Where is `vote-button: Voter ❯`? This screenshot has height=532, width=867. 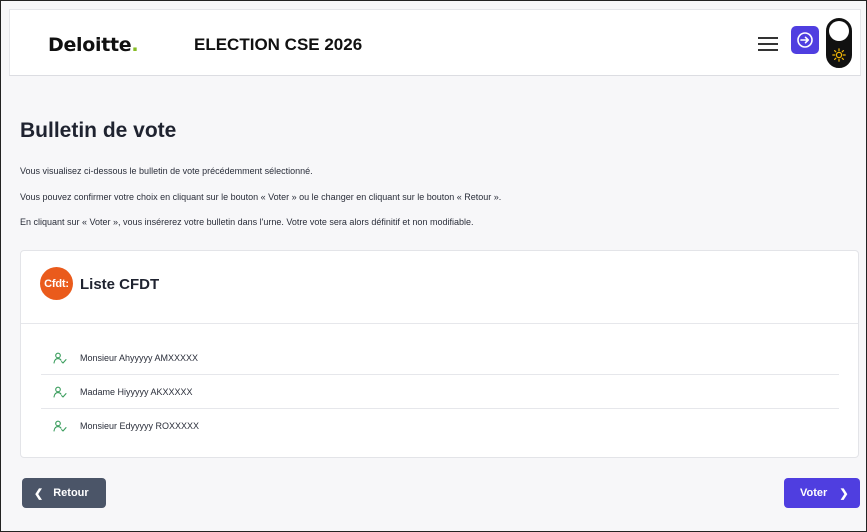 vote-button: Voter ❯ is located at coordinates (822, 493).